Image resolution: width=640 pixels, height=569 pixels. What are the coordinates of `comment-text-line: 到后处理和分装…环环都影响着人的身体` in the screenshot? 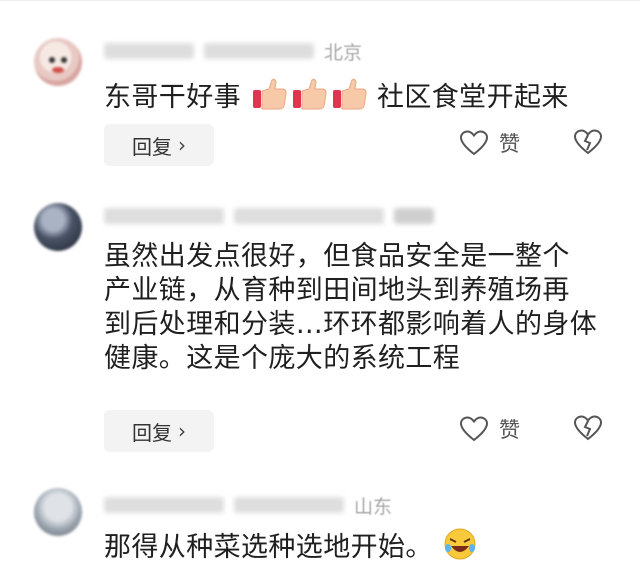 It's located at (351, 324).